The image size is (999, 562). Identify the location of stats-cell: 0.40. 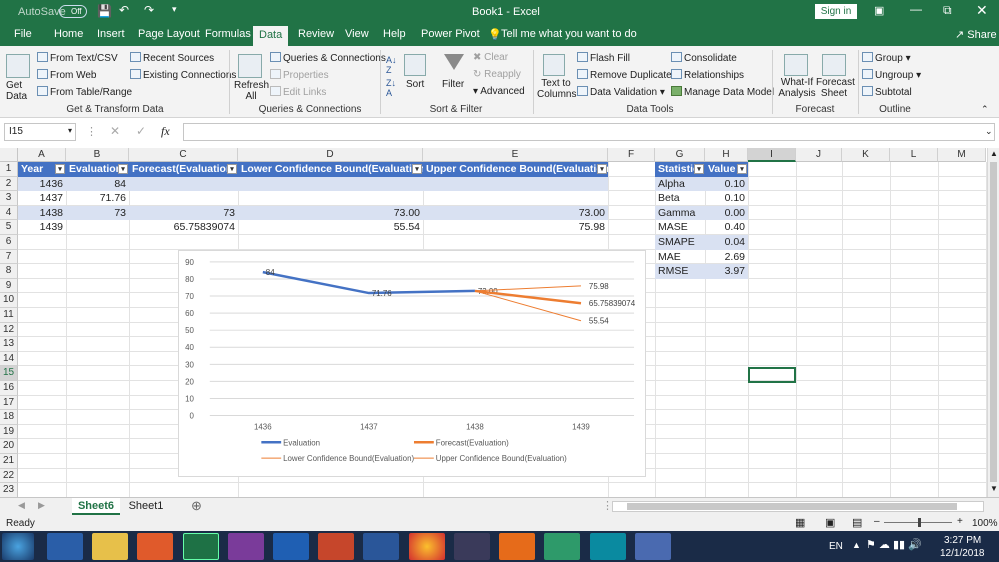
(726, 227).